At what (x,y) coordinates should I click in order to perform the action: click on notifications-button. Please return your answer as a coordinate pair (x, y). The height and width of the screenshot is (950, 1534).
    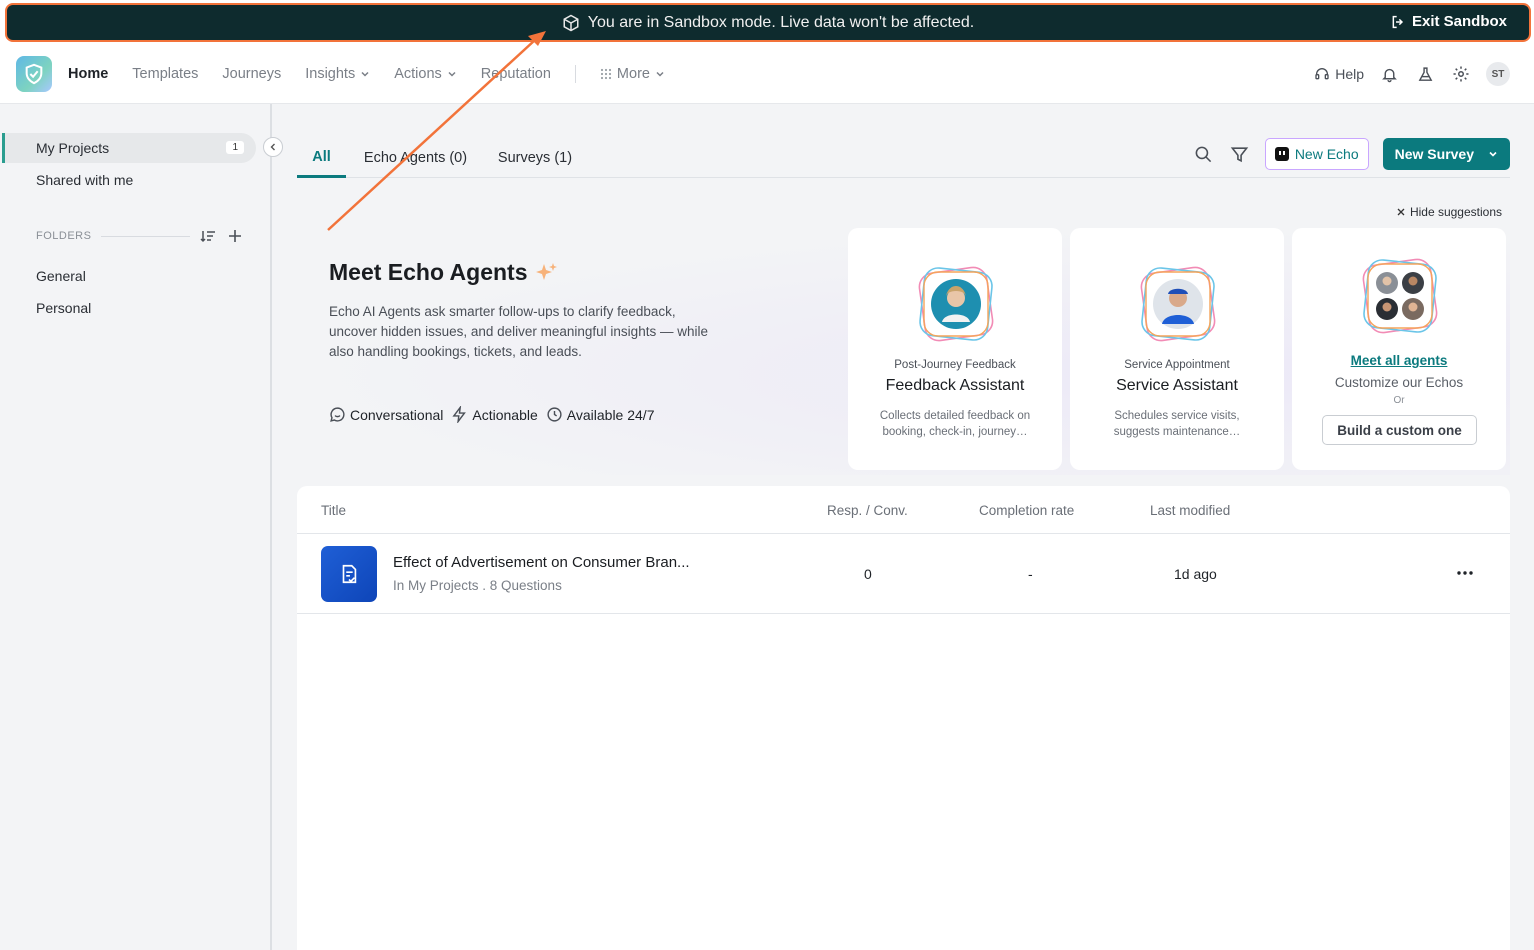
    Looking at the image, I should click on (1389, 74).